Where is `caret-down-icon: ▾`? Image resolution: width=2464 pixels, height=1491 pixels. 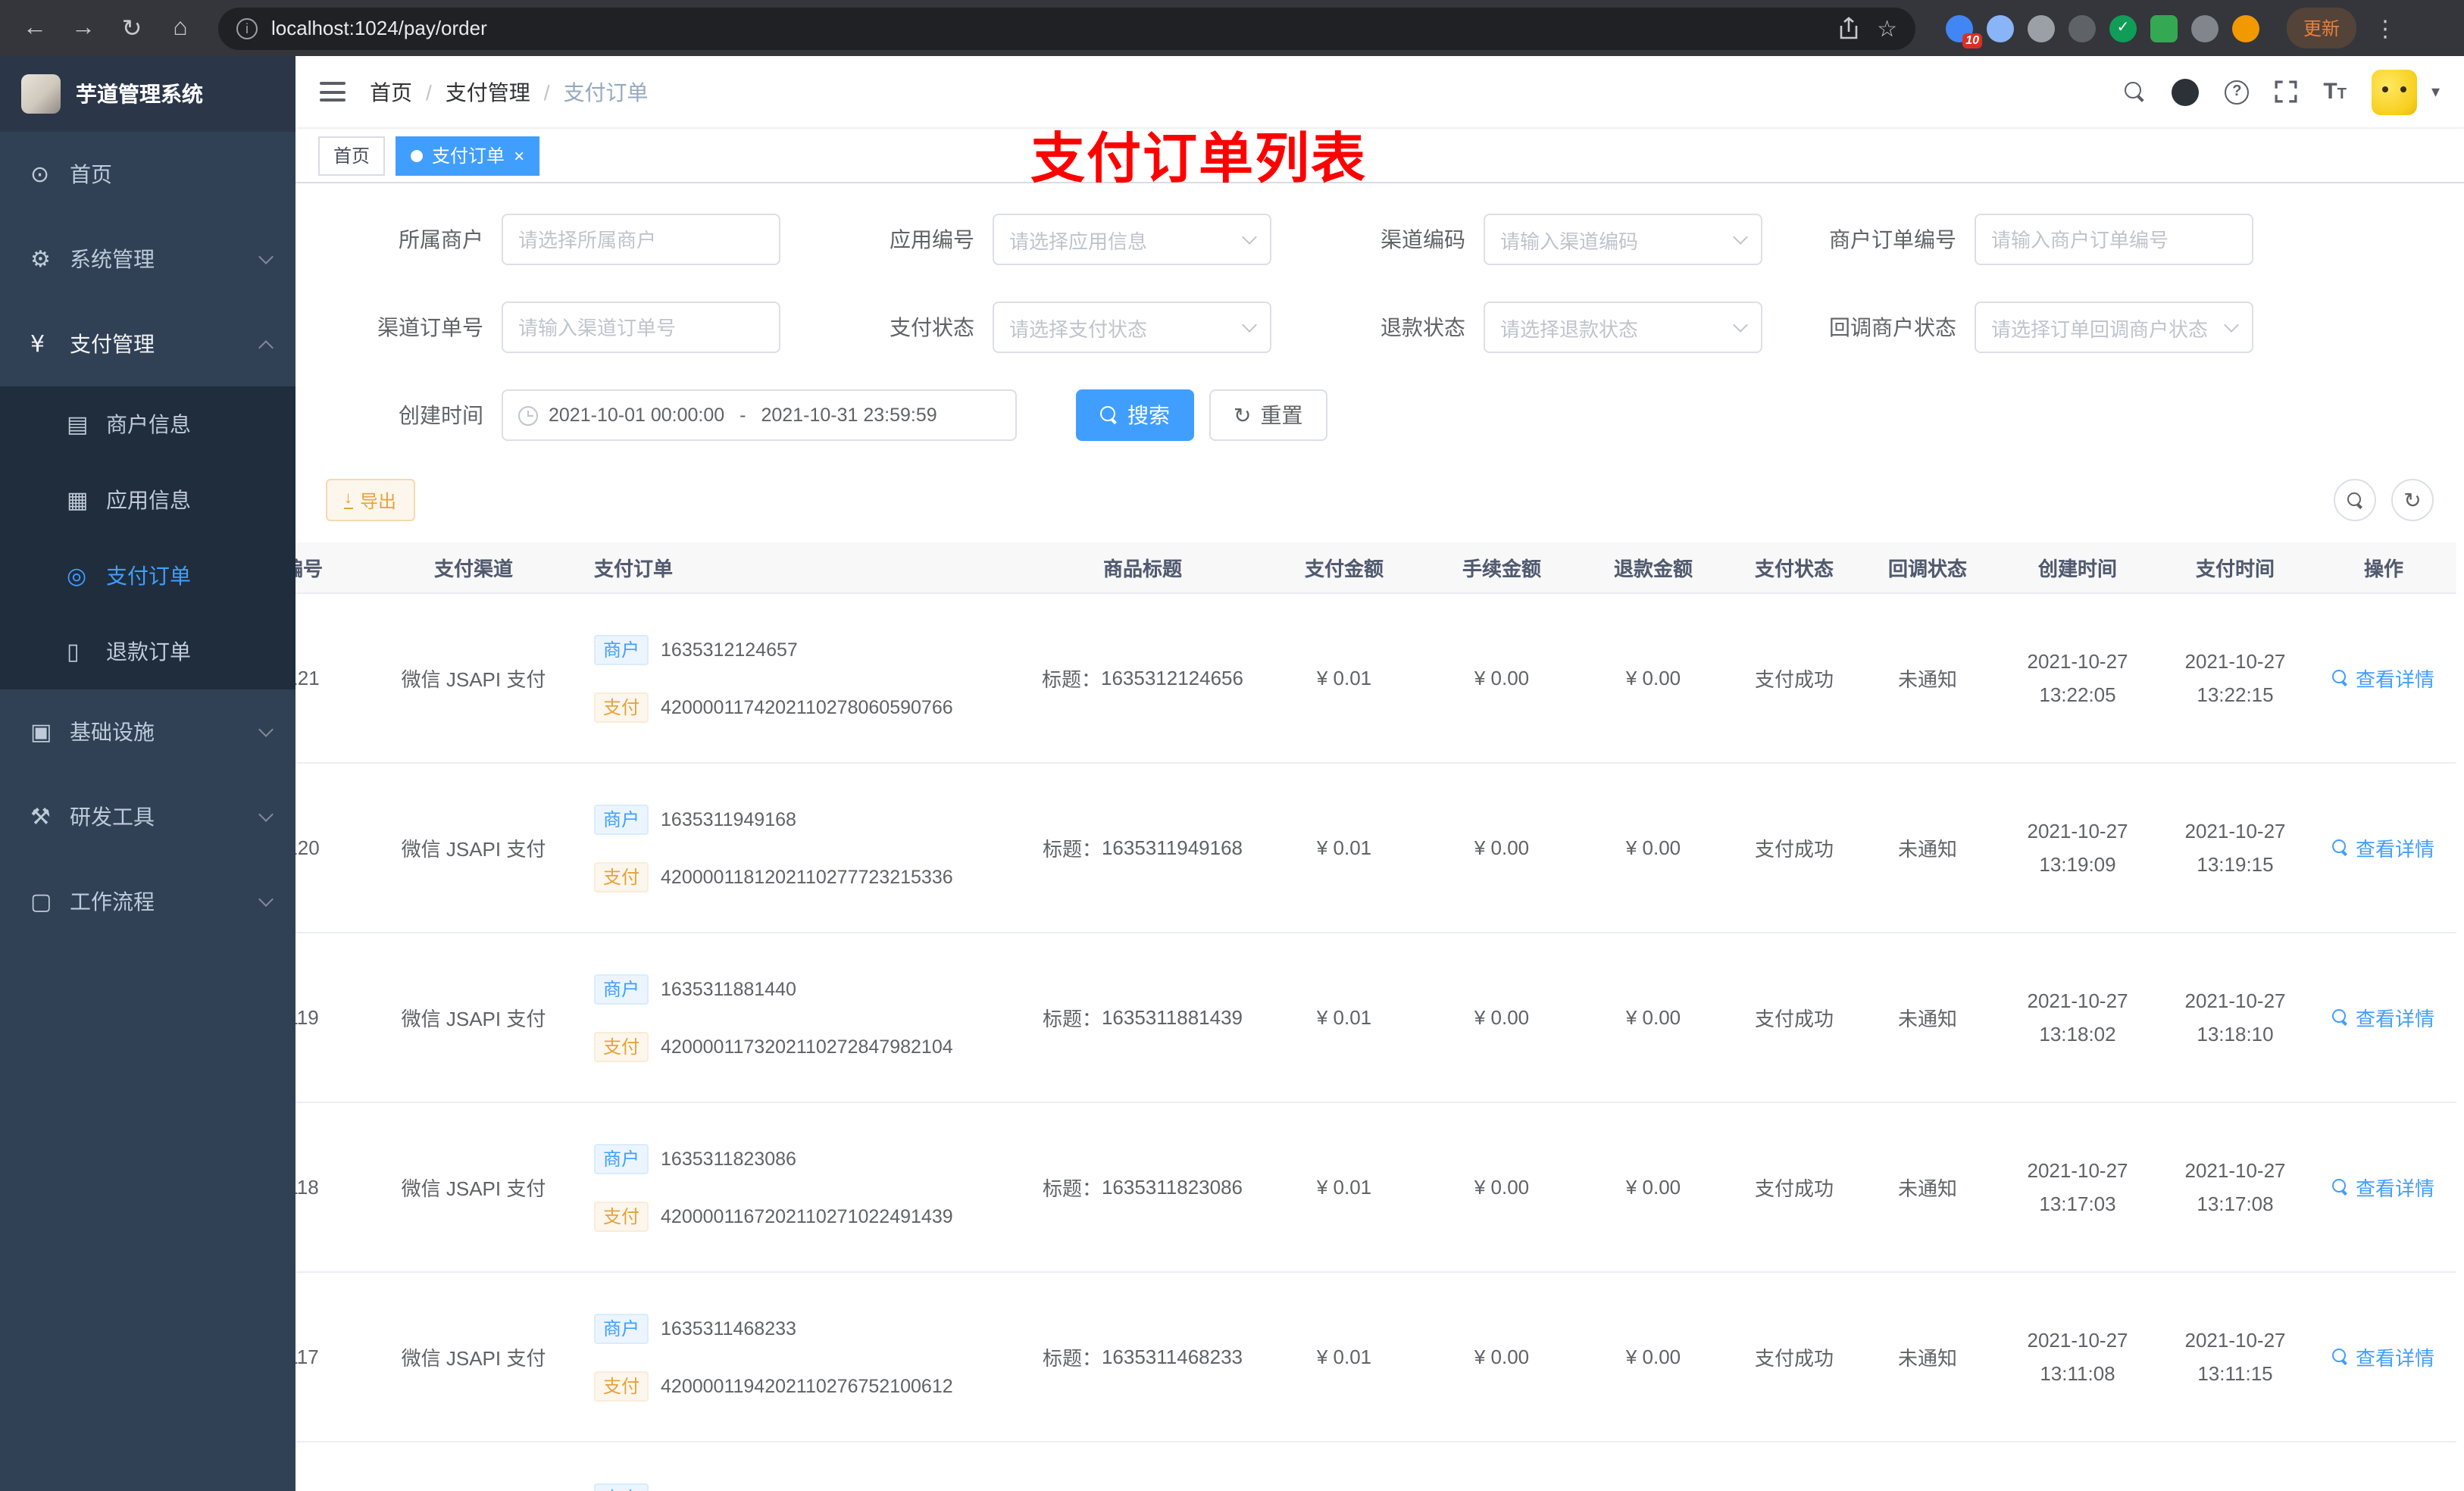 caret-down-icon: ▾ is located at coordinates (2435, 92).